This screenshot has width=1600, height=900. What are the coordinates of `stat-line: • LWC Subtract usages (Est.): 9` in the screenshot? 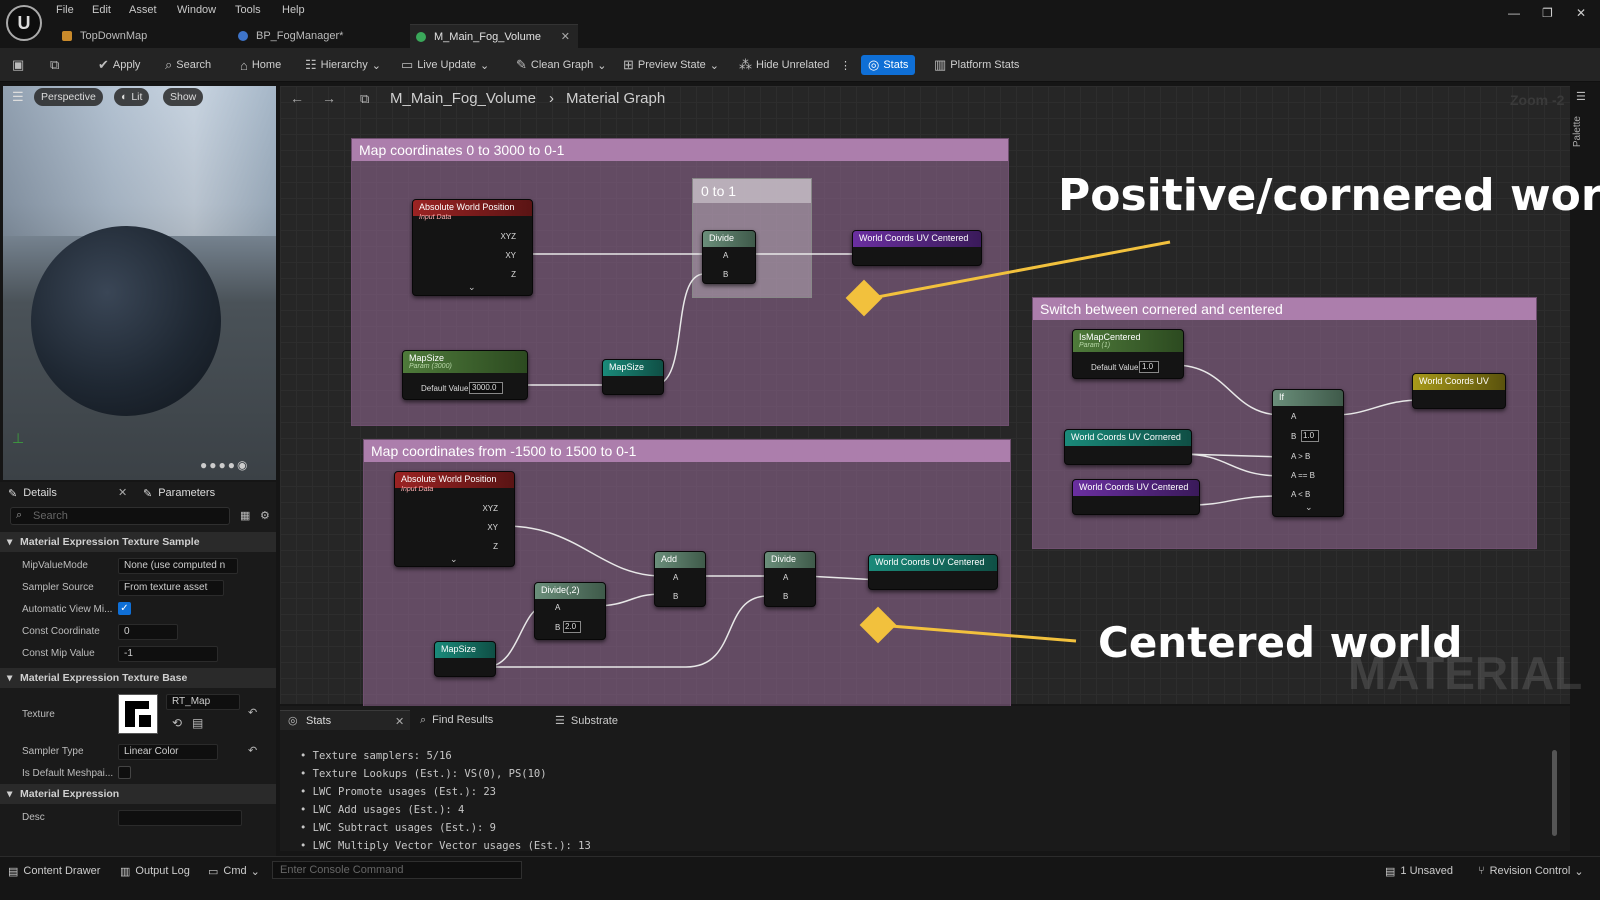 It's located at (398, 828).